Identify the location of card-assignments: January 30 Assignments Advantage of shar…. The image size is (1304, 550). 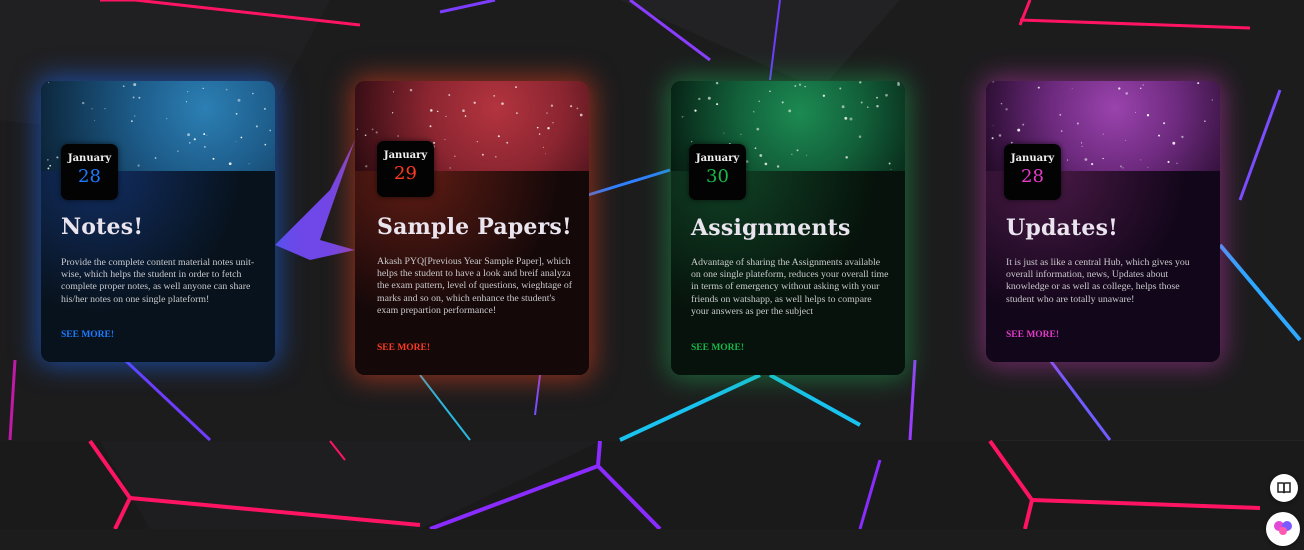
(788, 228).